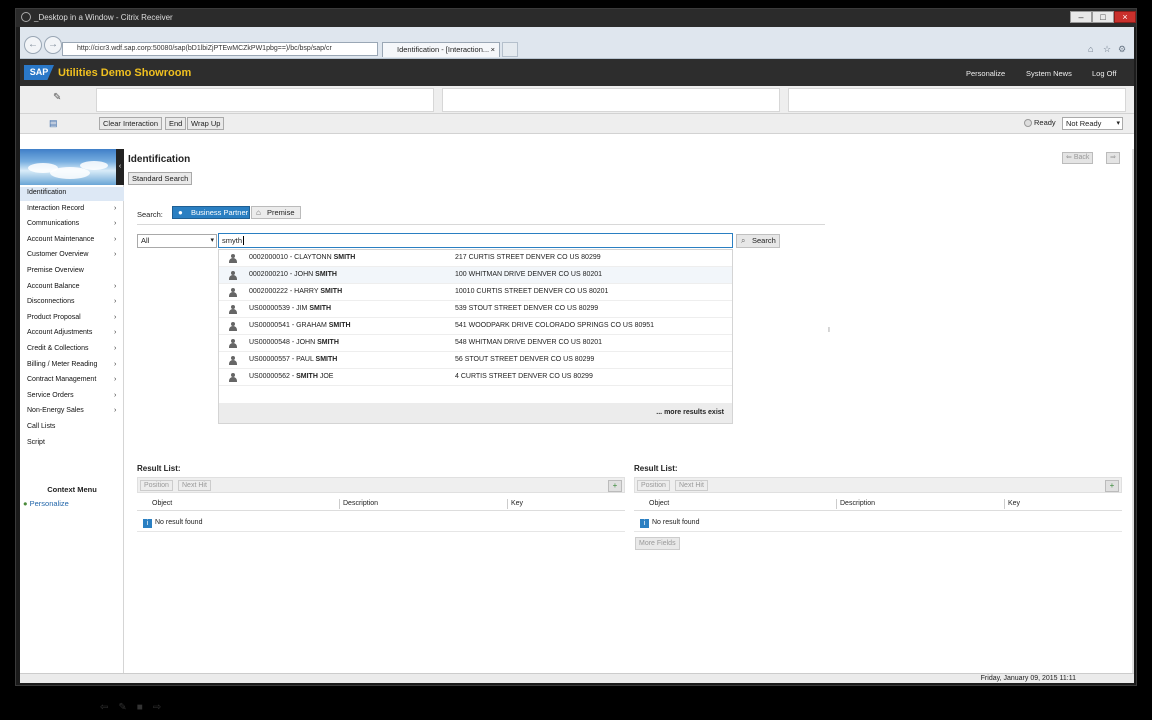 The image size is (1152, 720). I want to click on suggestion-address: 539 STOUT STREET DENVER CO US 80299, so click(527, 308).